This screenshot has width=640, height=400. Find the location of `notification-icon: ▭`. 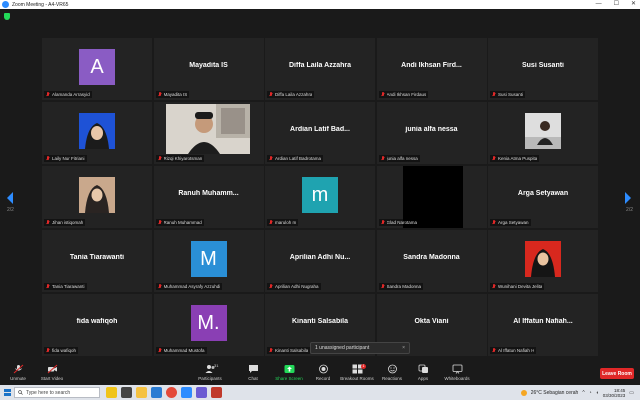

notification-icon: ▭ is located at coordinates (631, 393).